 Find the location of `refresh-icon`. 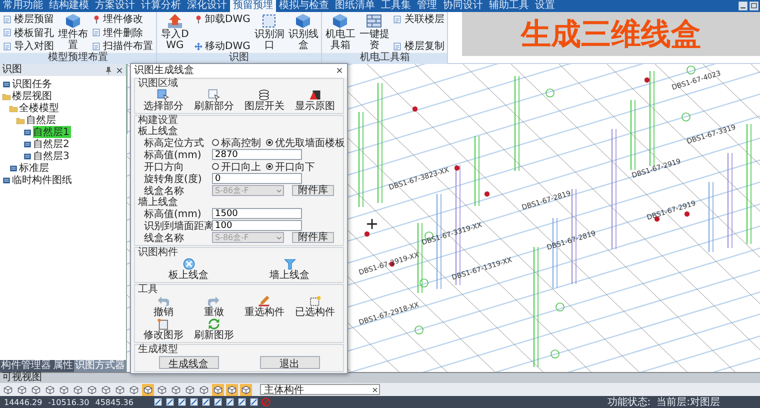

refresh-icon is located at coordinates (214, 324).